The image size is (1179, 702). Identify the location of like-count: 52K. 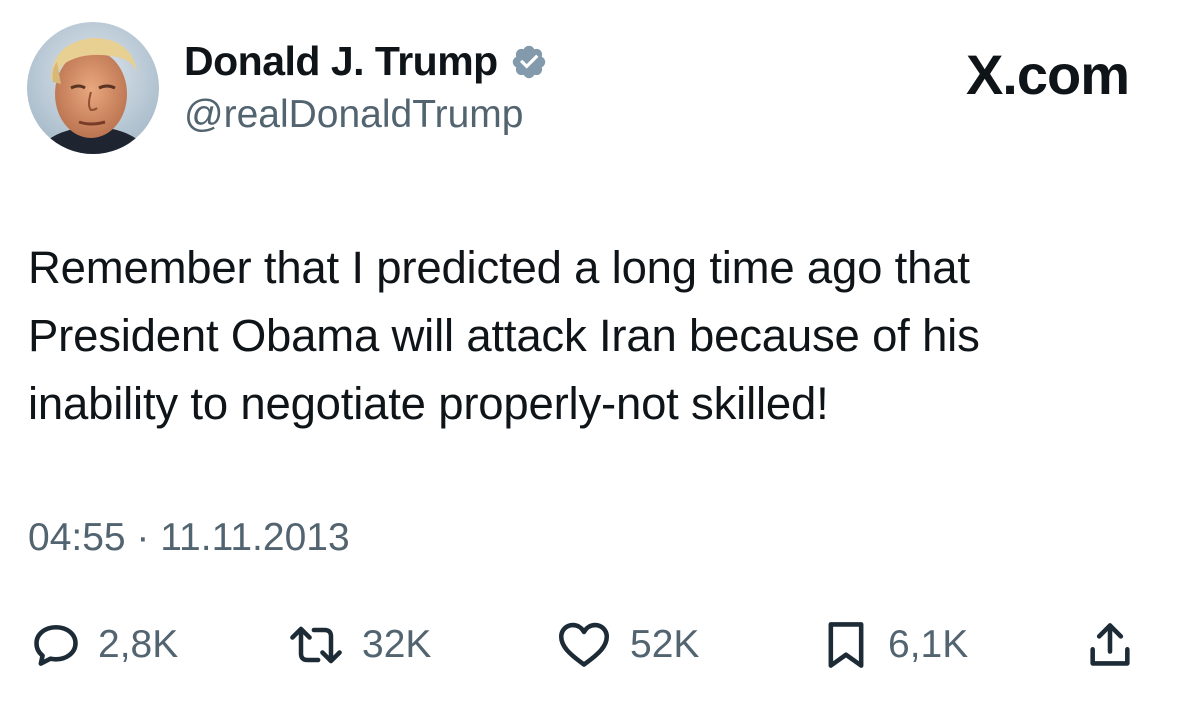
(665, 644).